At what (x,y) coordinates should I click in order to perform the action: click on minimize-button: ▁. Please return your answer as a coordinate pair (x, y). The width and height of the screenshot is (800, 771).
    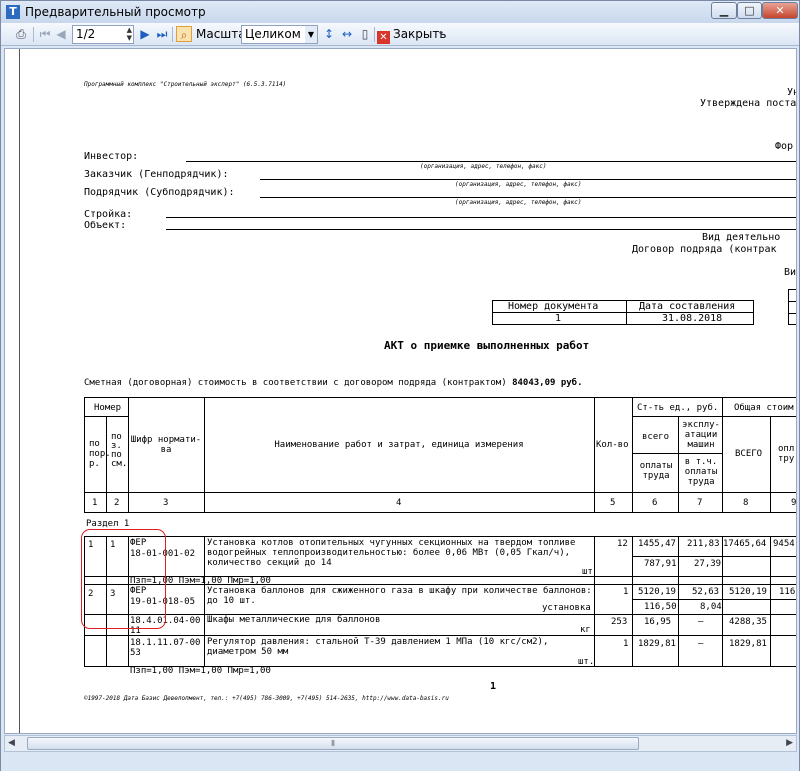
    Looking at the image, I should click on (724, 10).